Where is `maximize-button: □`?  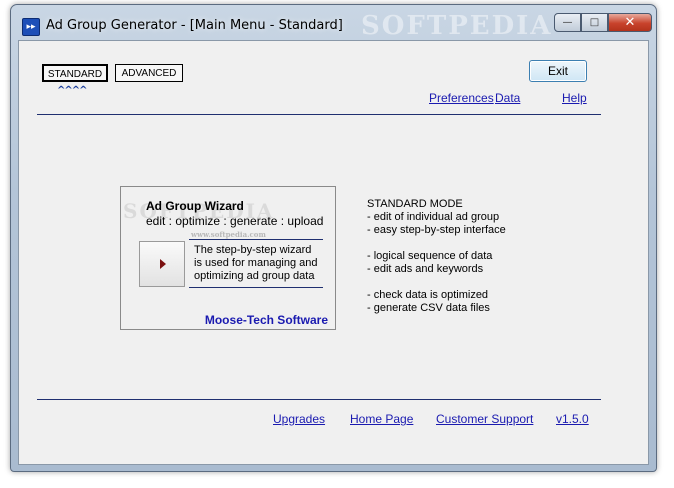 maximize-button: □ is located at coordinates (594, 22).